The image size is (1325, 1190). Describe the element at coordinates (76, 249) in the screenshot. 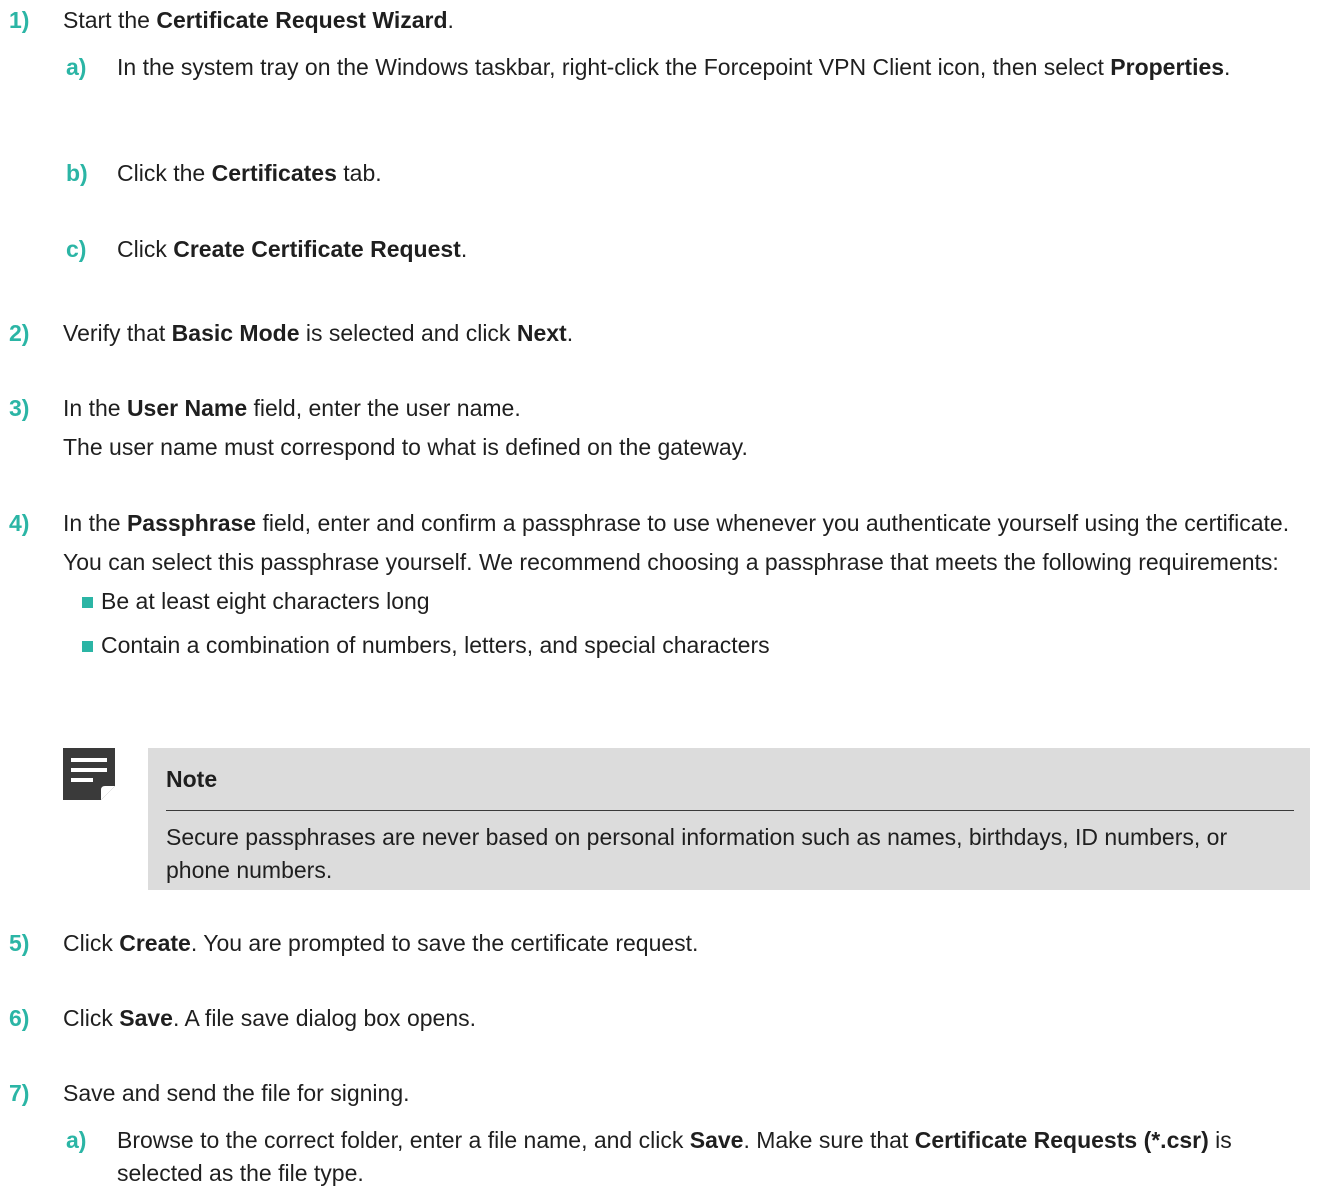

I see `substep-number: c)` at that location.